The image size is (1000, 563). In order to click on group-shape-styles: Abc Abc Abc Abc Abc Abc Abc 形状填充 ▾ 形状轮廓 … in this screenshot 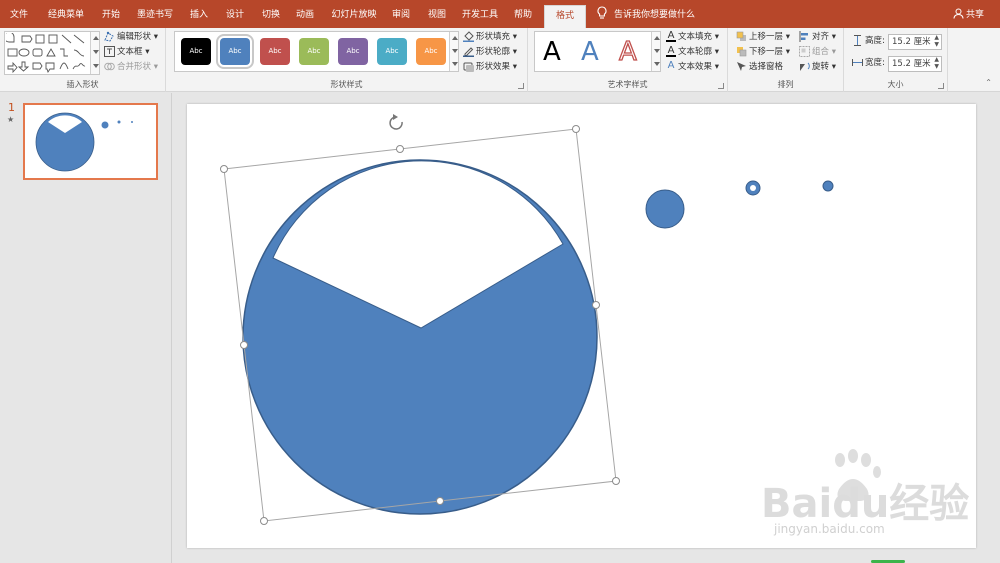, I will do `click(347, 60)`.